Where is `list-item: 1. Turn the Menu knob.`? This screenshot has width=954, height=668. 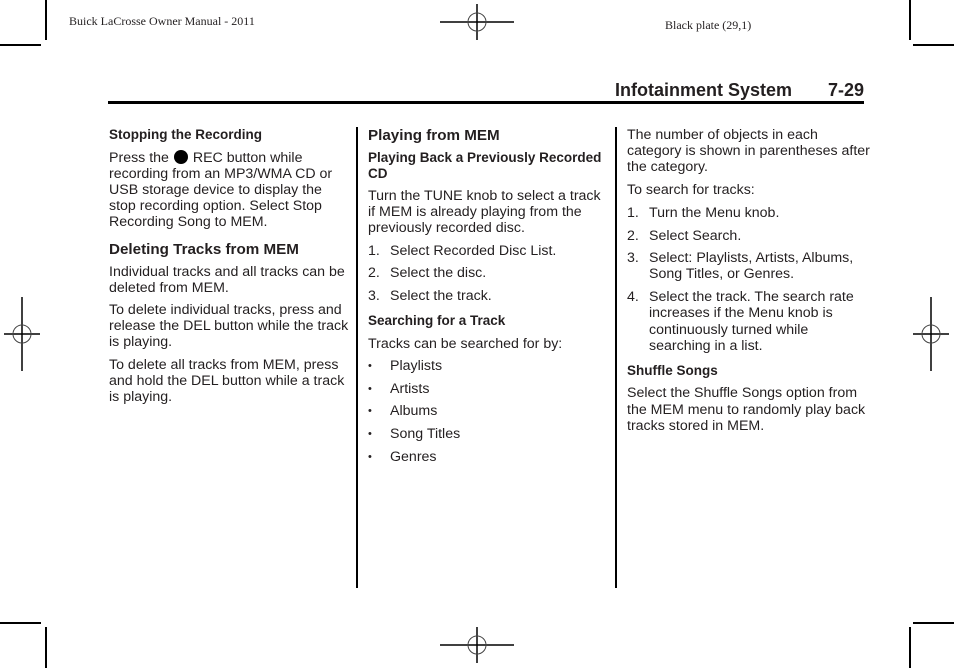 list-item: 1. Turn the Menu knob. is located at coordinates (749, 213).